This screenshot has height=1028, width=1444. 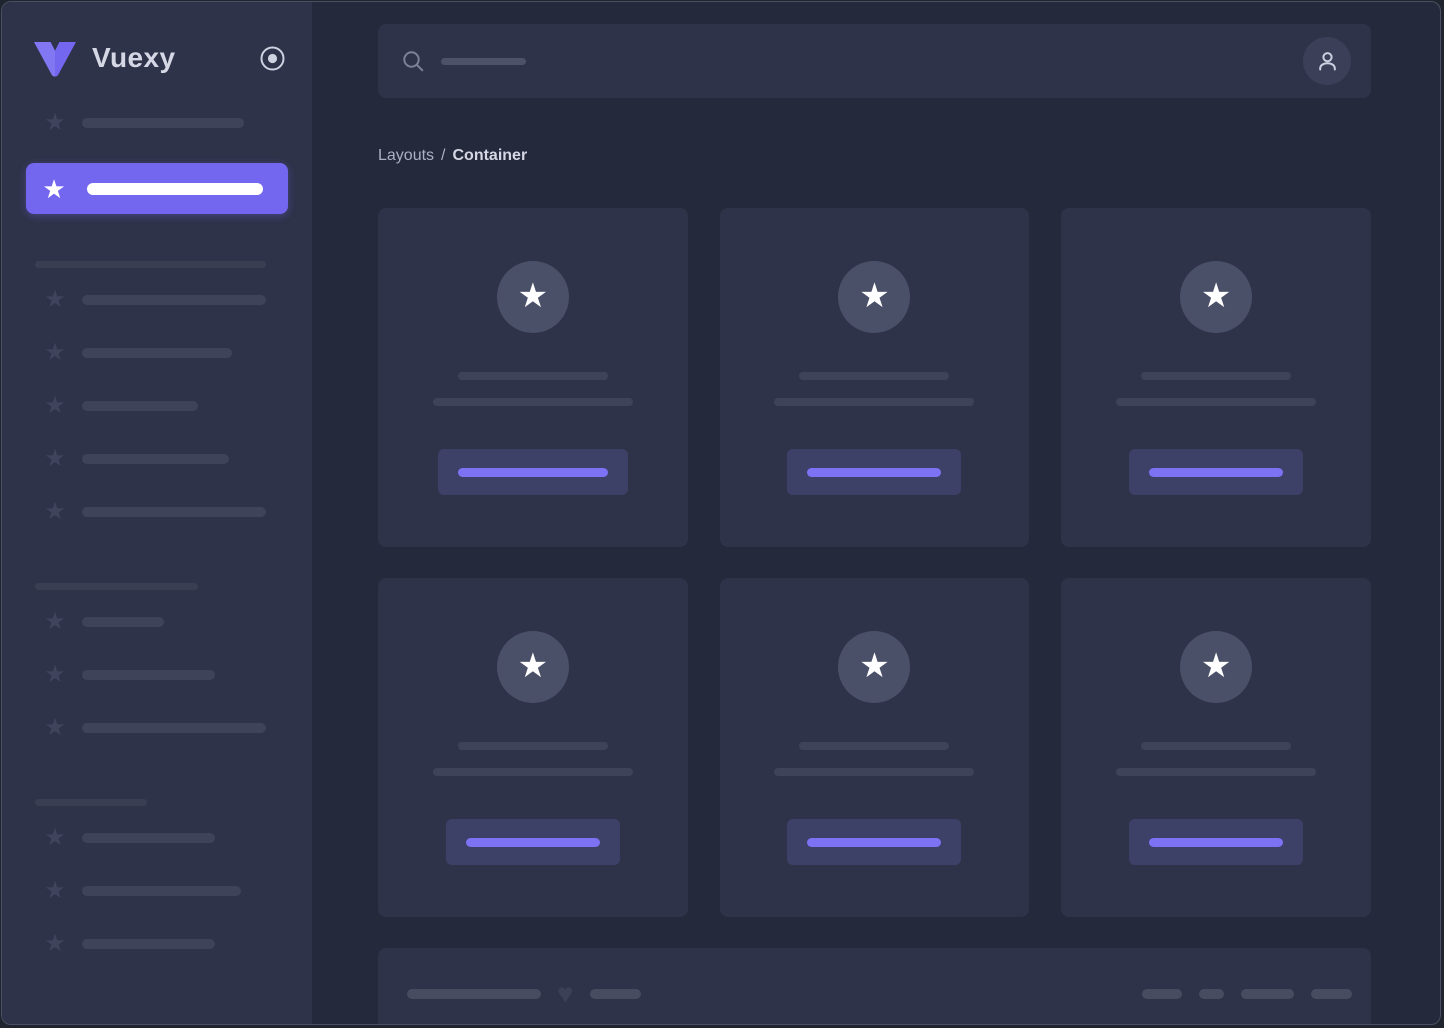 What do you see at coordinates (150, 264) in the screenshot?
I see `nav-section-header-skeleton` at bounding box center [150, 264].